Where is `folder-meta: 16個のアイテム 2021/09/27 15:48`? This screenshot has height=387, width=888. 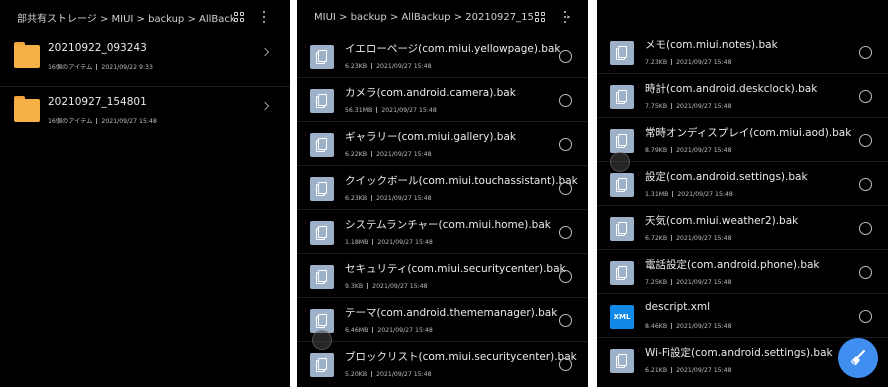
folder-meta: 16個のアイテム 2021/09/27 15:48 is located at coordinates (102, 120).